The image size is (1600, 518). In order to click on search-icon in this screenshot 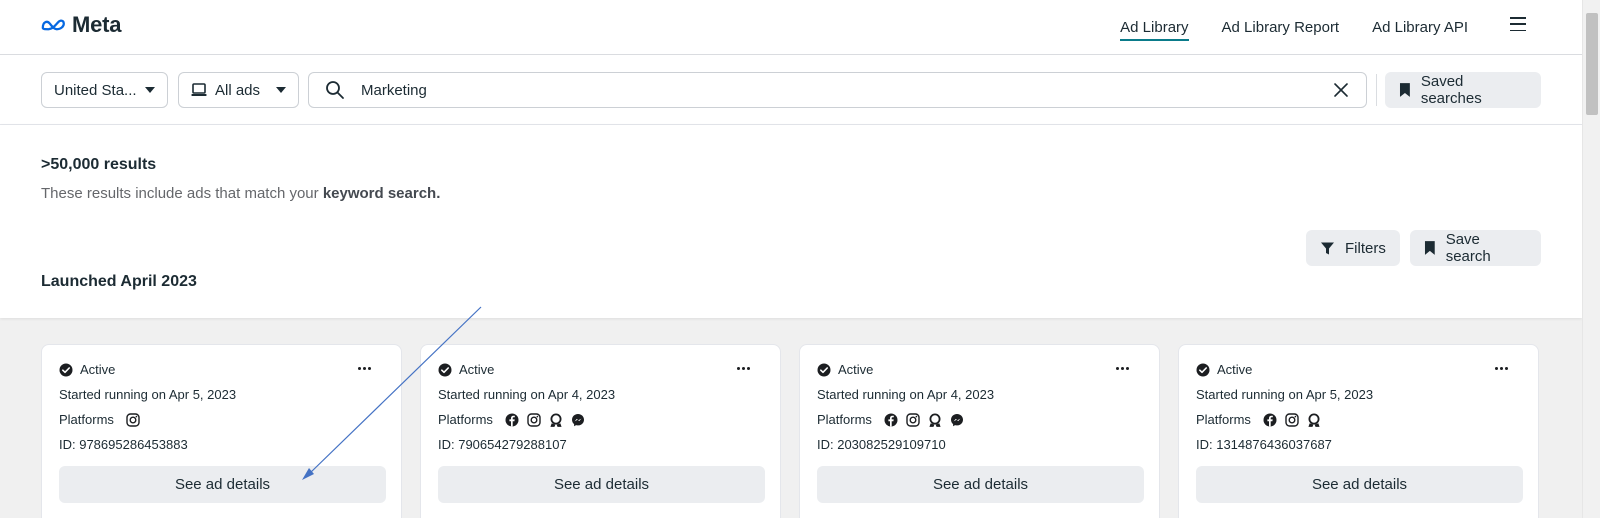, I will do `click(335, 90)`.